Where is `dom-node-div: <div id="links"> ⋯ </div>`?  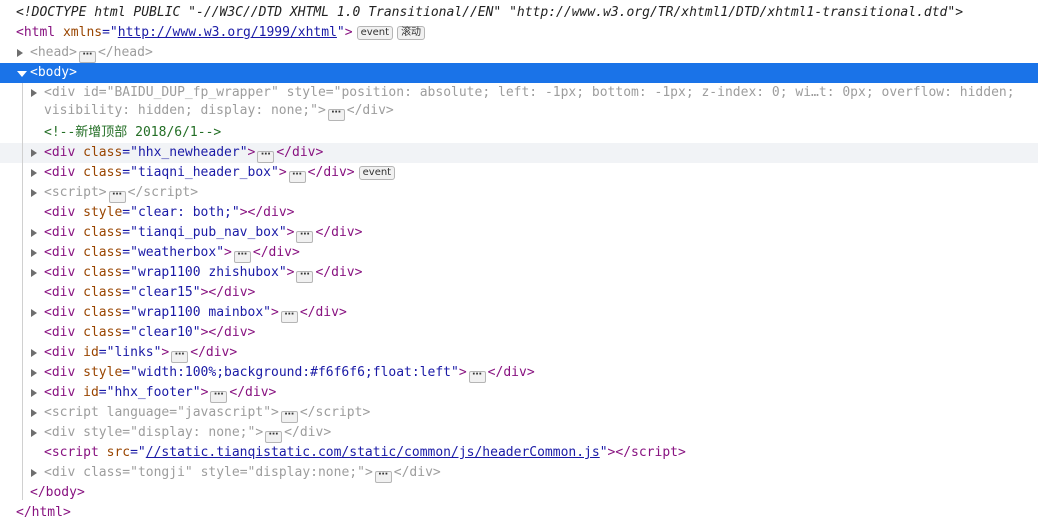
dom-node-div: <div id="links"> ⋯ </div> is located at coordinates (519, 353).